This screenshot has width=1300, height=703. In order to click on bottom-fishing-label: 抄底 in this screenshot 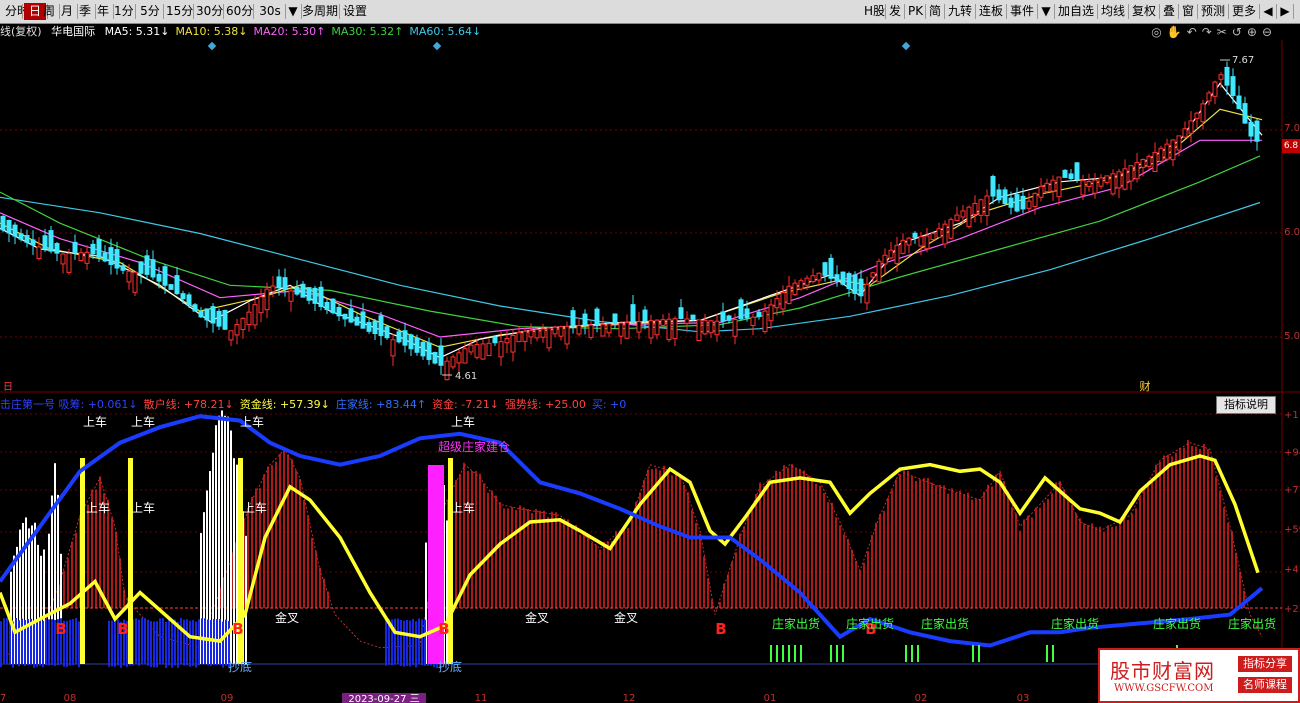, I will do `click(240, 666)`.